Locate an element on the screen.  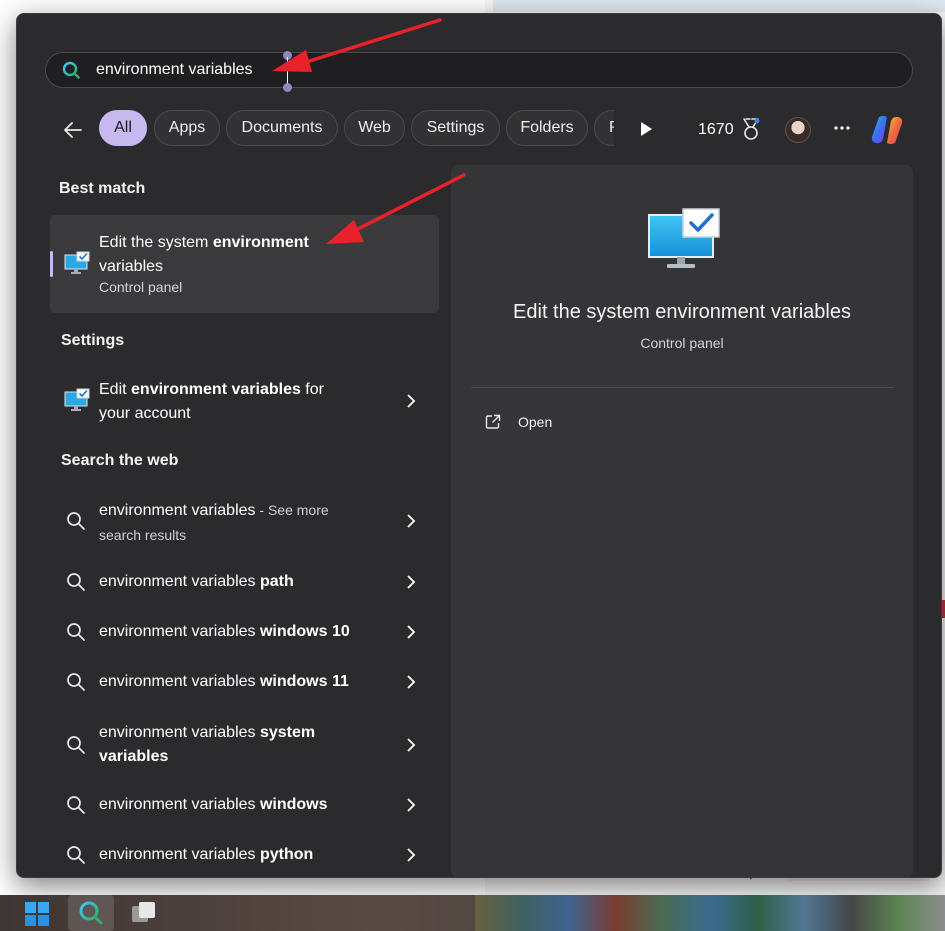
best-match-subtitle: Control panel is located at coordinates (141, 287).